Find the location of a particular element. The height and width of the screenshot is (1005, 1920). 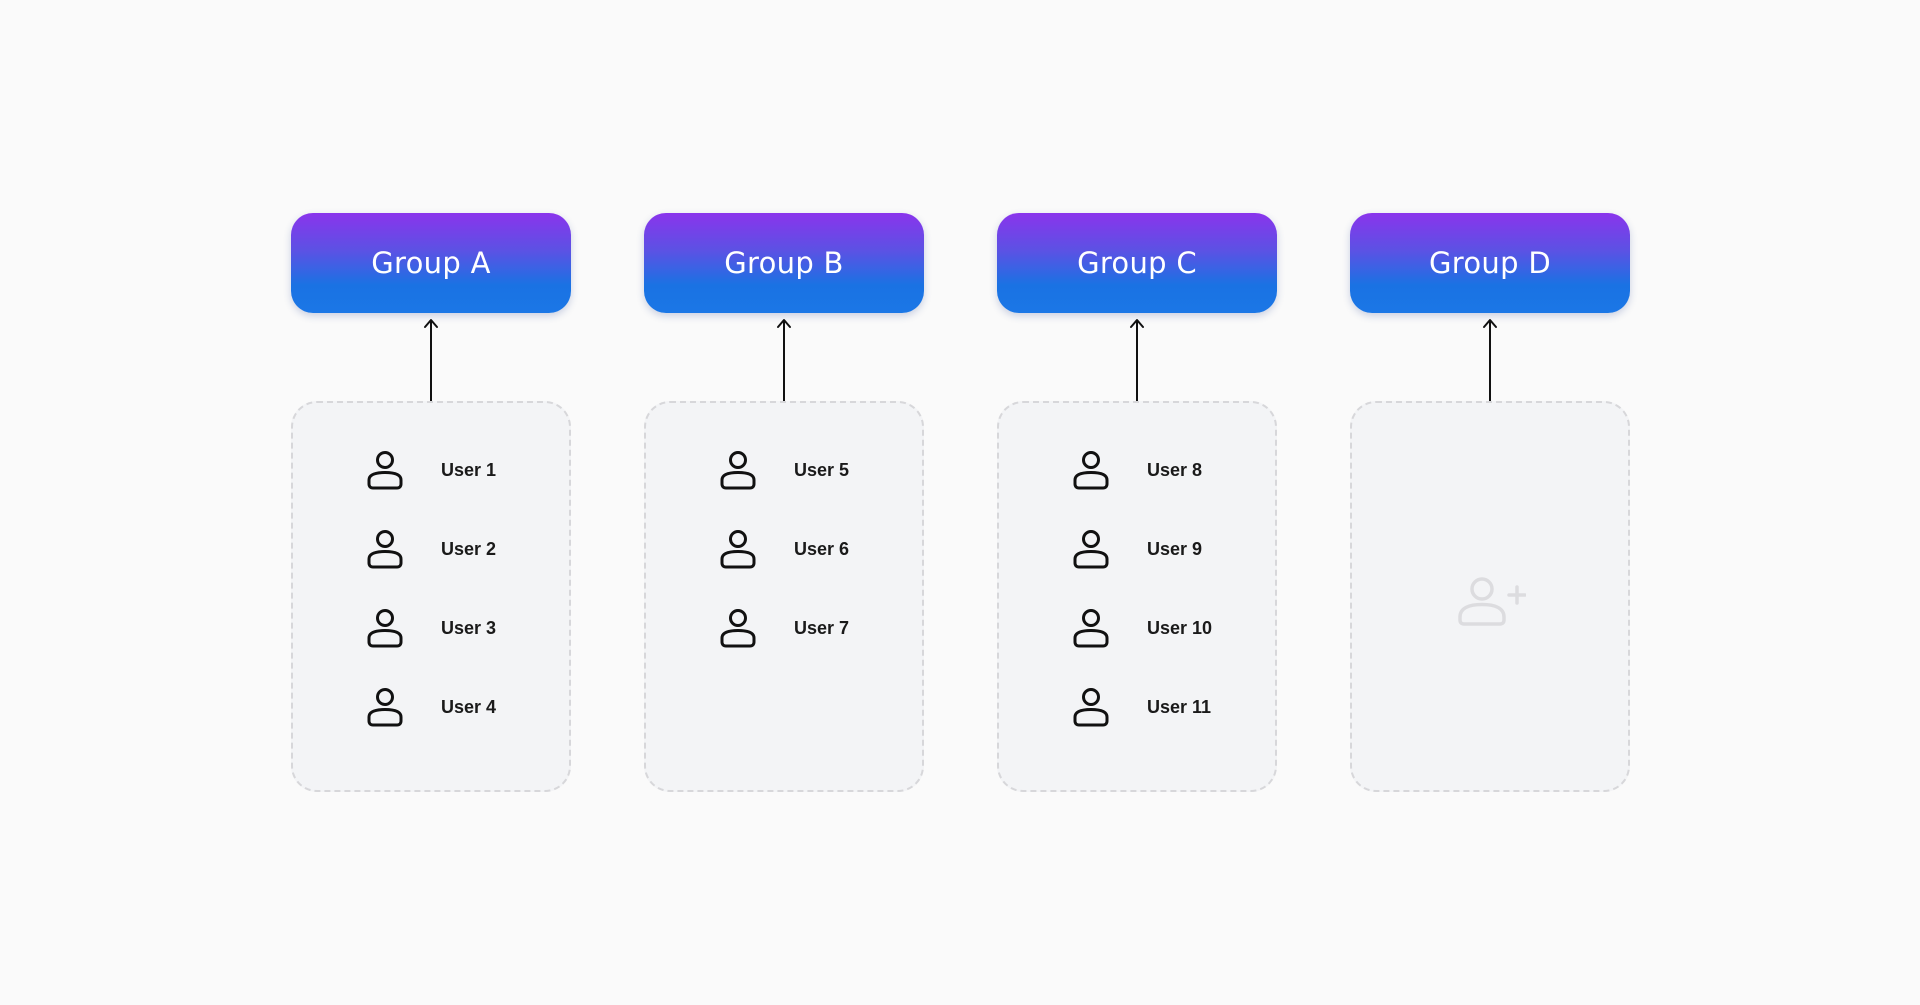

user-label: User 2 is located at coordinates (469, 548).